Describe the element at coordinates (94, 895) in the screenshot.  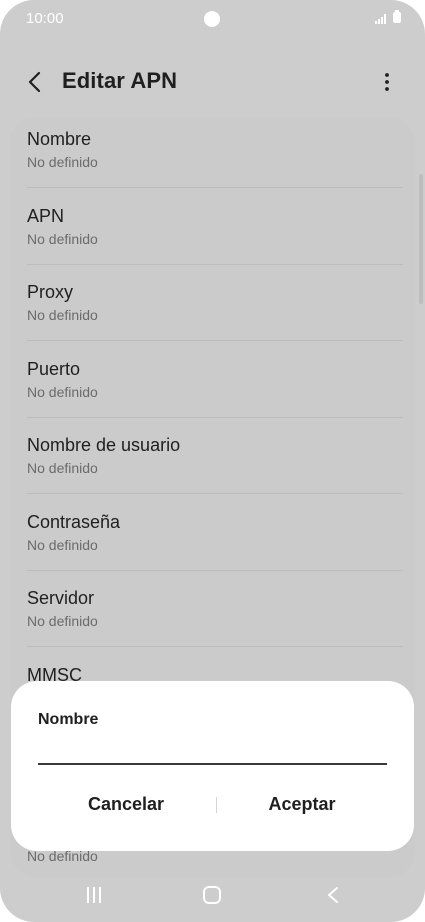
I see `recents-icon` at that location.